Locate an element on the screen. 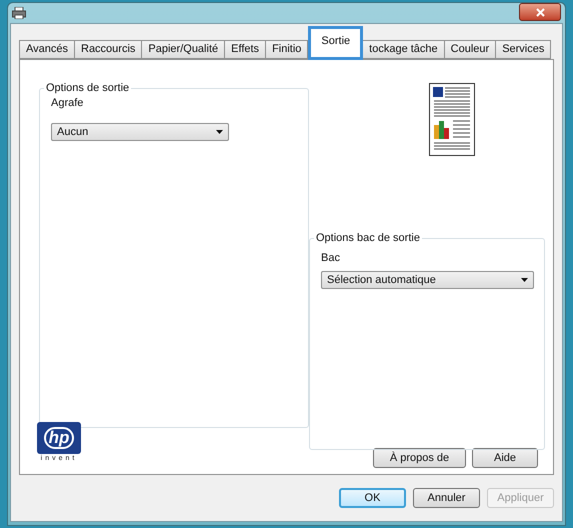 Image resolution: width=573 pixels, height=528 pixels. tab: Sortie is located at coordinates (336, 43).